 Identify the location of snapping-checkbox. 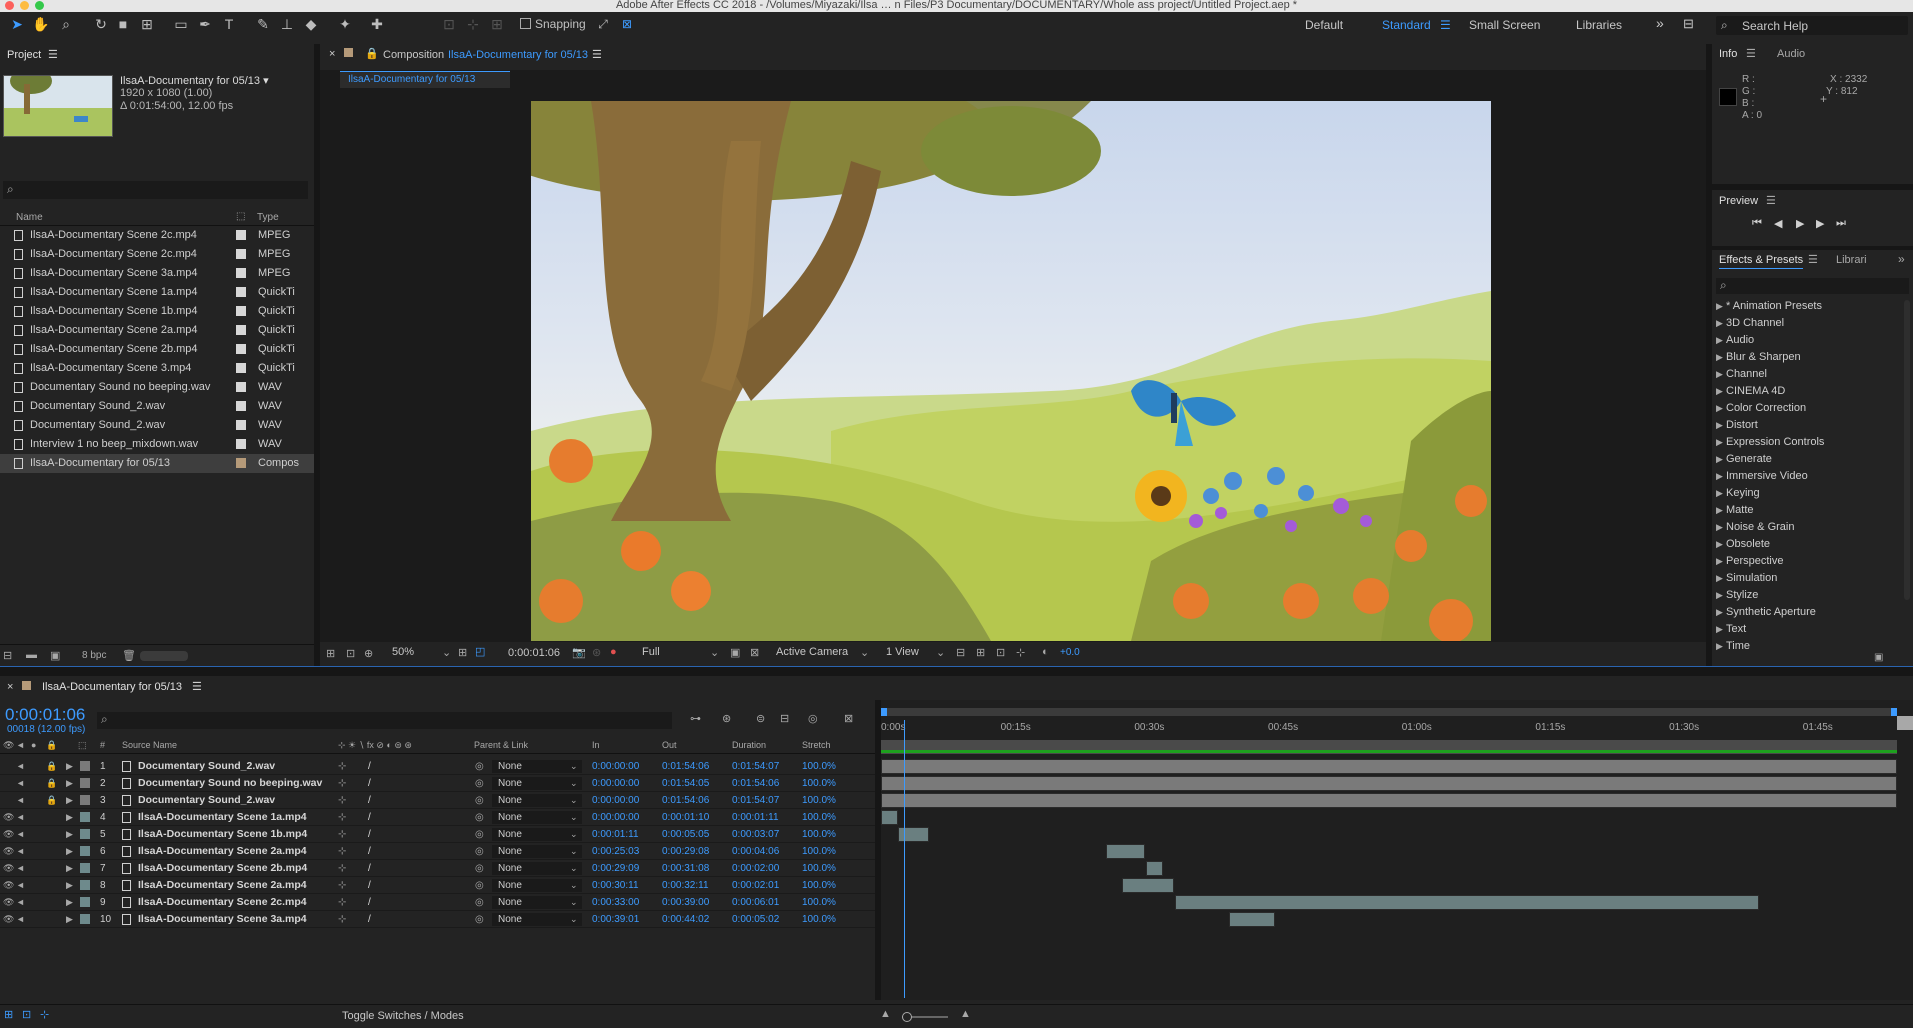
(525, 23).